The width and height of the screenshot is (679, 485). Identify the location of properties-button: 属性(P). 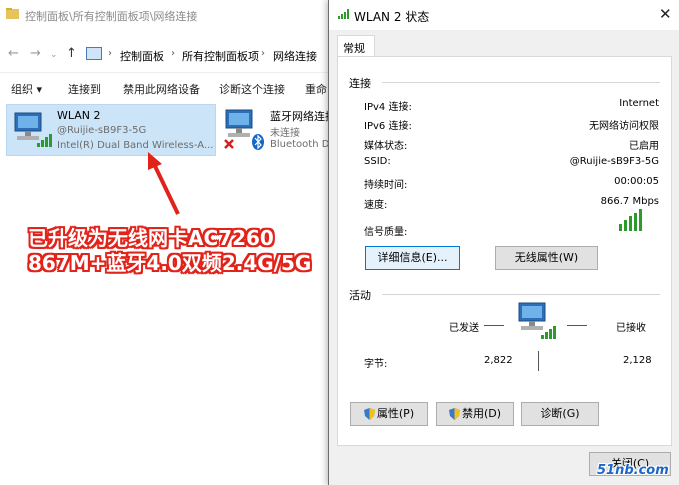
(389, 414).